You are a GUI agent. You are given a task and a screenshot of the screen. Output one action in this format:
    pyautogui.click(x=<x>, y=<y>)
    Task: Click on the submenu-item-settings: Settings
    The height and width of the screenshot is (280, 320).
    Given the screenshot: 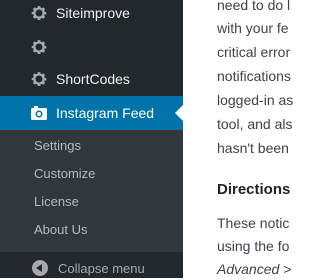 What is the action you would take?
    pyautogui.click(x=57, y=145)
    